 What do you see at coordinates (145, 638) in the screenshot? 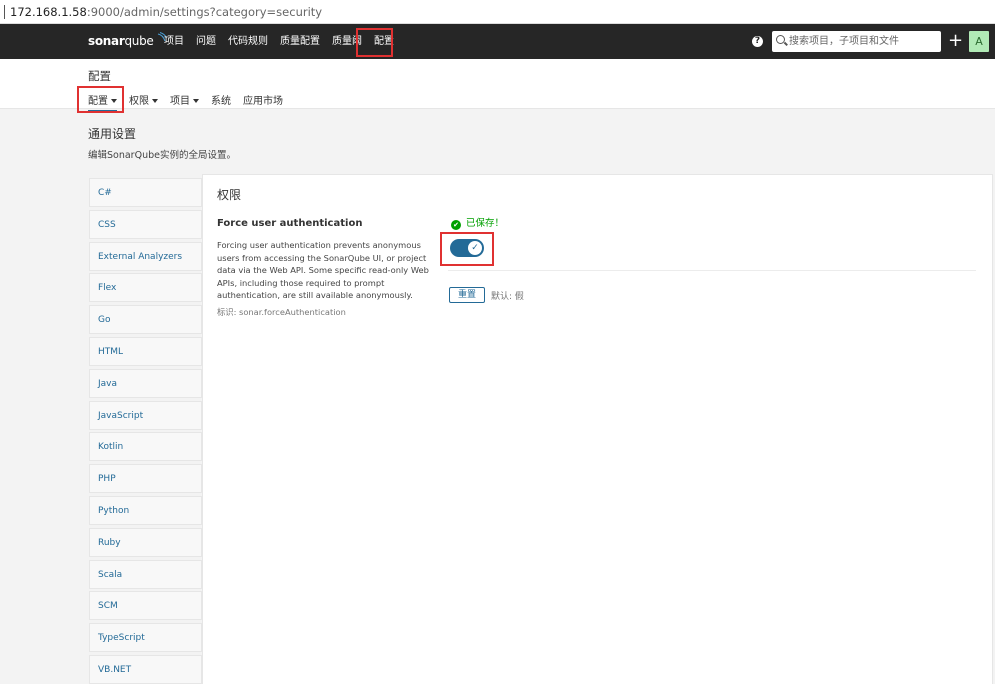
I see `category-item: TypeScript` at bounding box center [145, 638].